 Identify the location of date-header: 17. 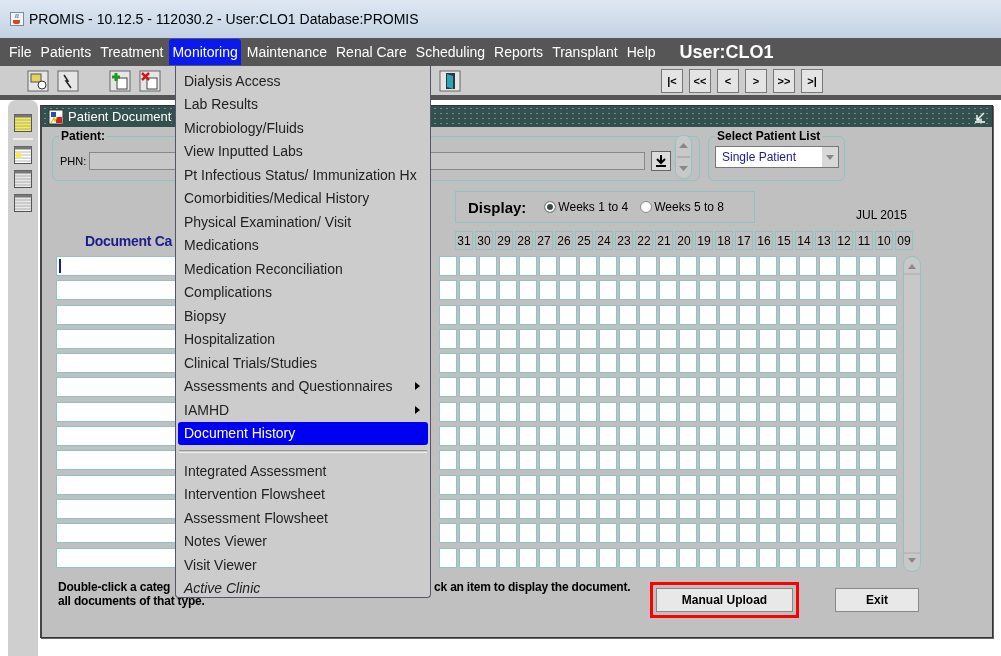
(744, 240).